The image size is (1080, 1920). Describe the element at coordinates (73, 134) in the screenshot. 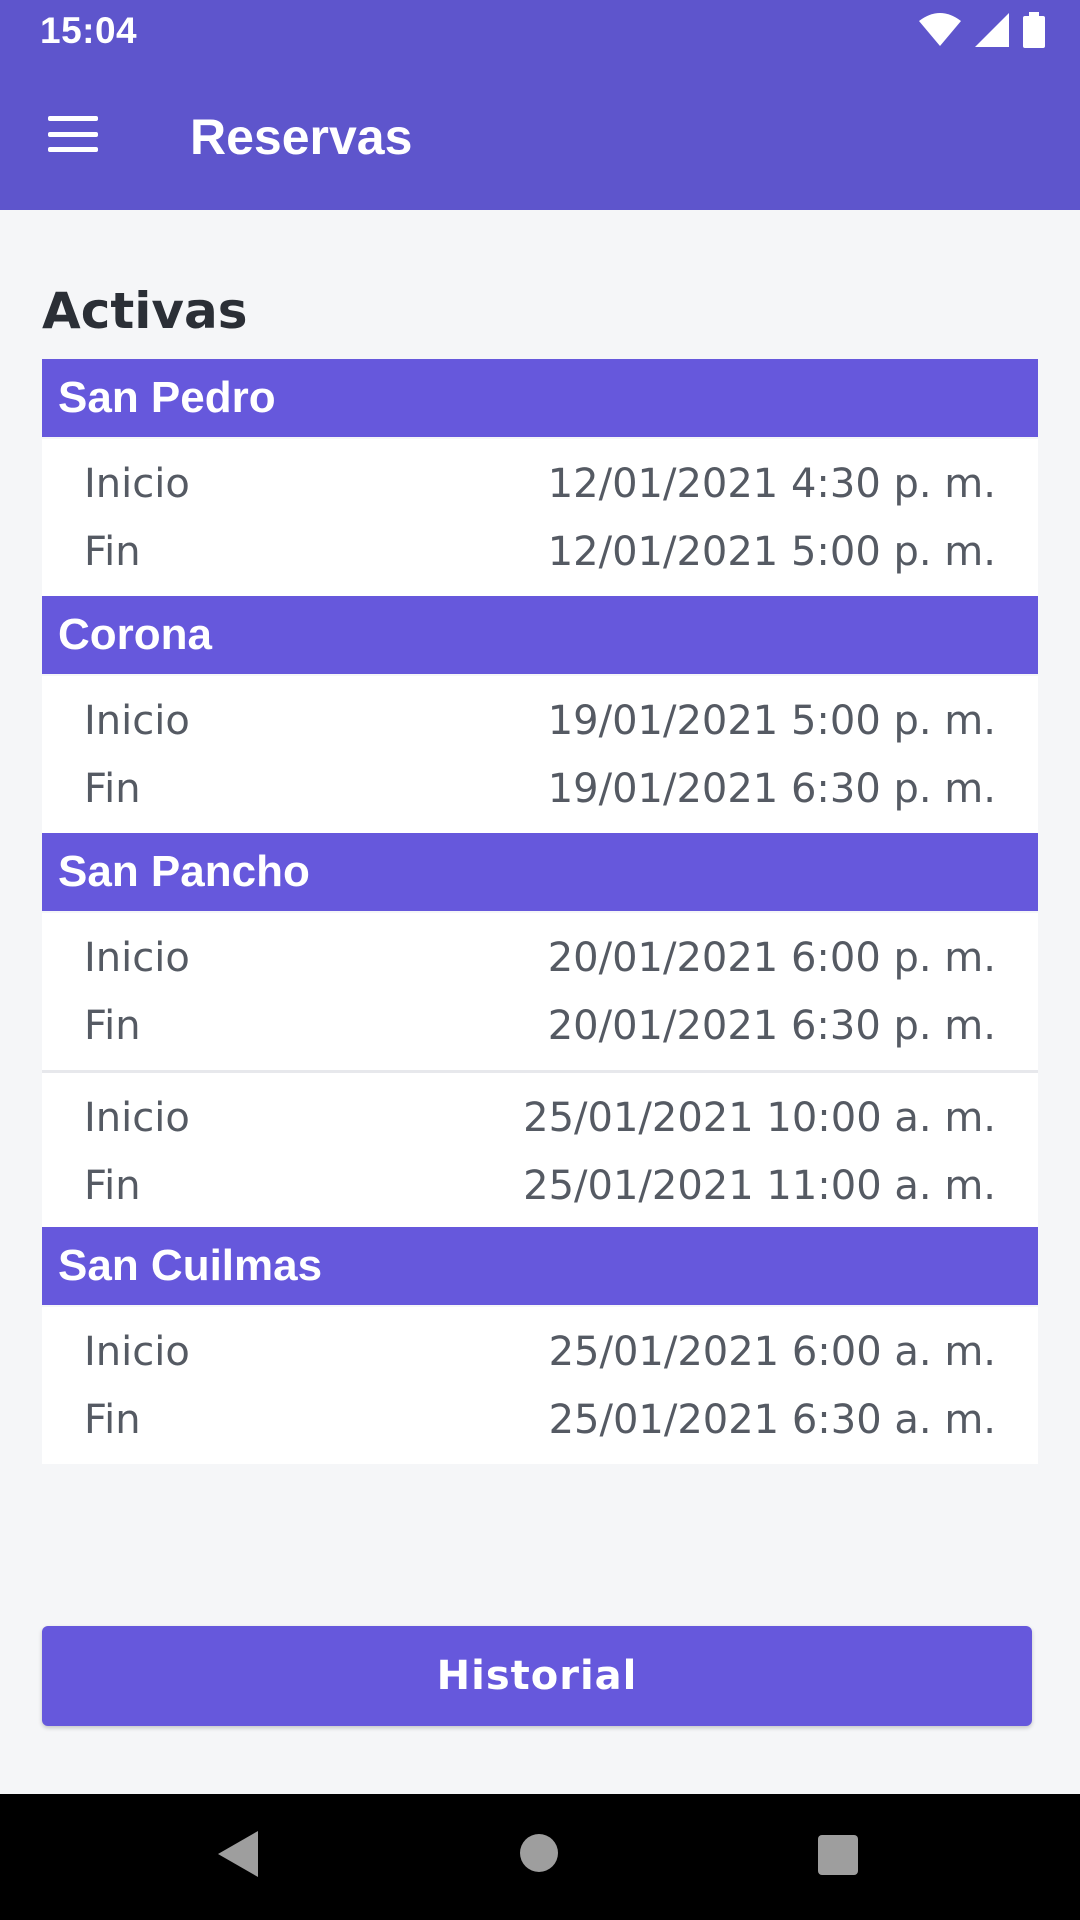

I see `hamburger-menu-icon` at that location.